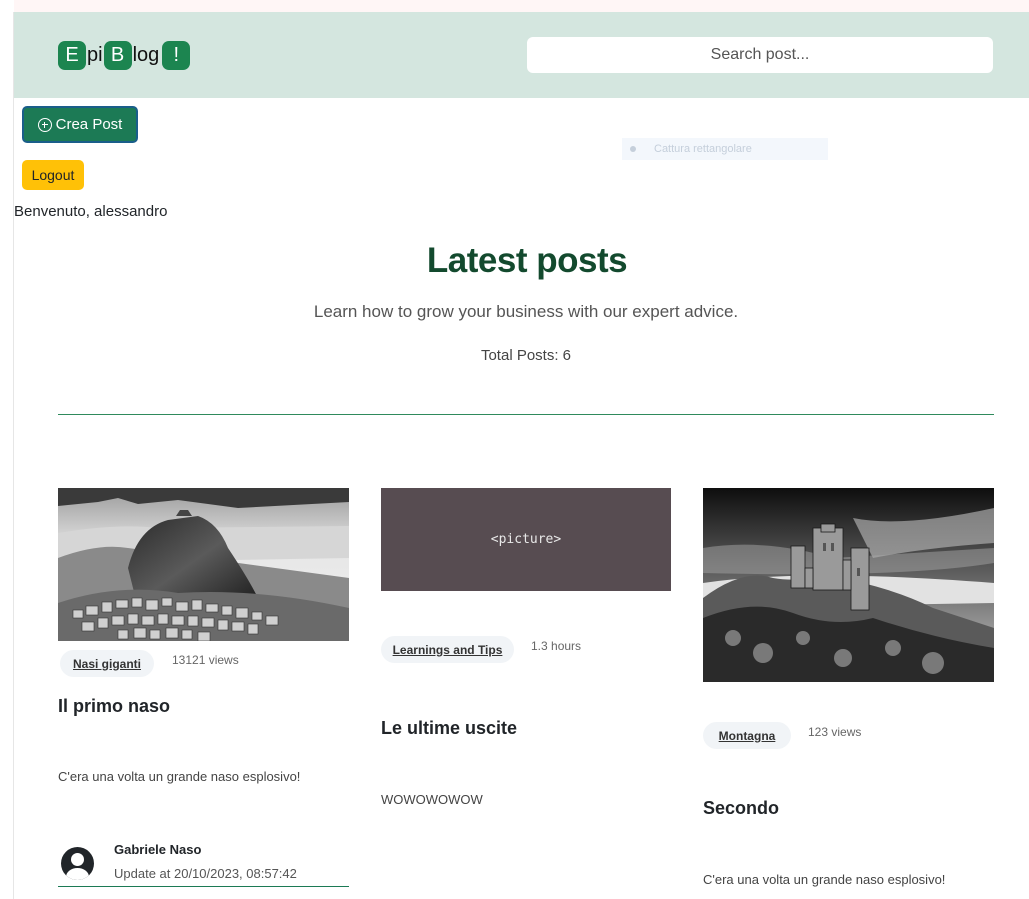 This screenshot has height=899, width=1029. I want to click on post-updated-date: Update at 20/10/2023, 08:57:42, so click(205, 873).